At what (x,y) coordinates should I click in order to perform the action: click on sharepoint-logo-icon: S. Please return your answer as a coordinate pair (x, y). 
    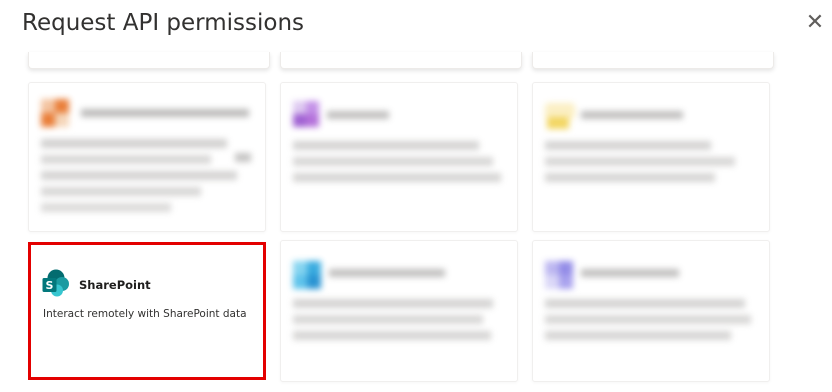
    Looking at the image, I should click on (55, 283).